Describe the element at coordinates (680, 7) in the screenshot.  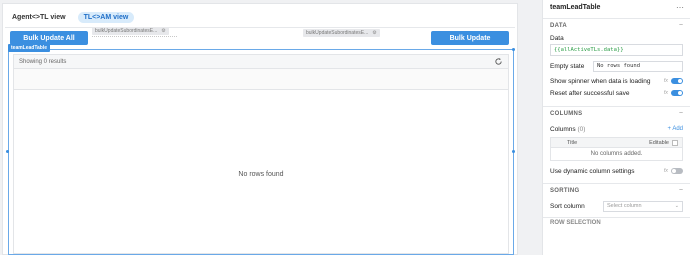
I see `more-options-icon: ⋯` at that location.